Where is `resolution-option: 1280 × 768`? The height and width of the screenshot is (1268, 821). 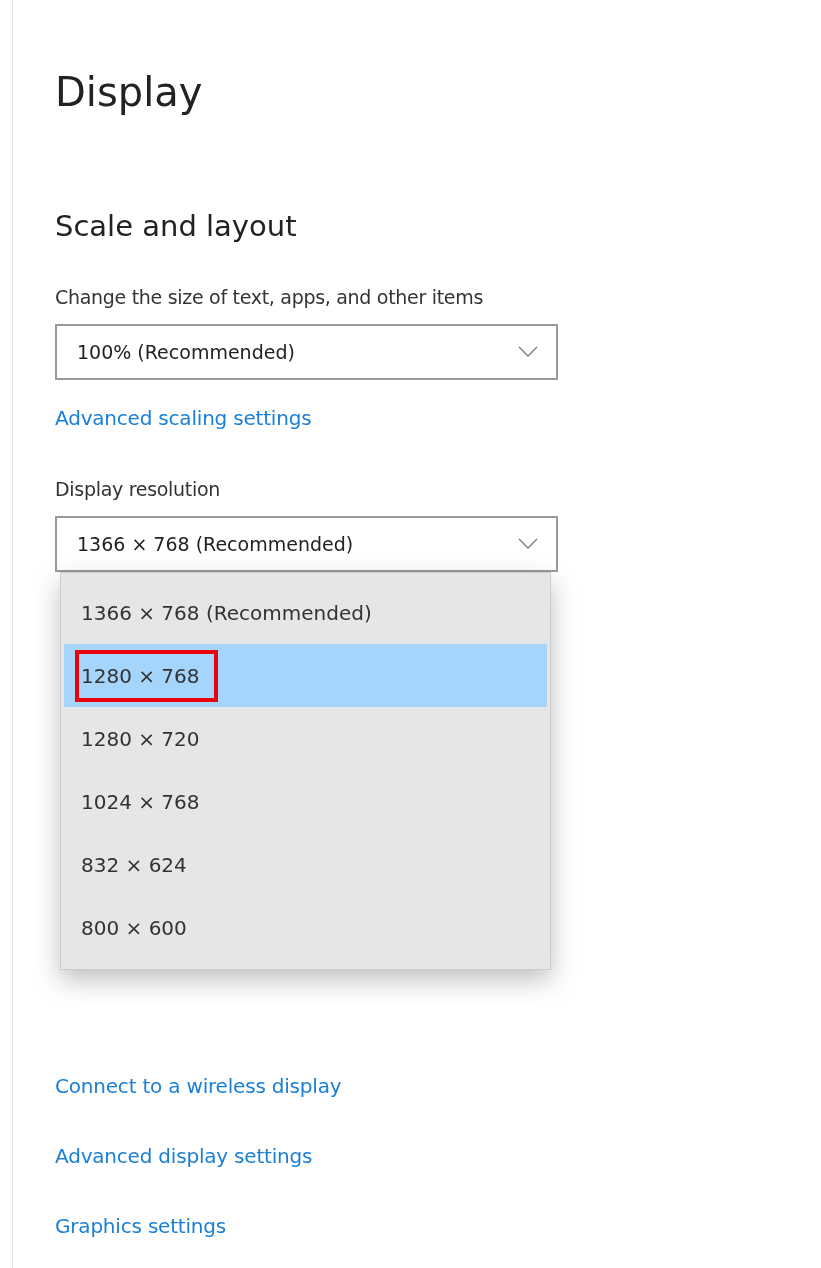
resolution-option: 1280 × 768 is located at coordinates (305, 675).